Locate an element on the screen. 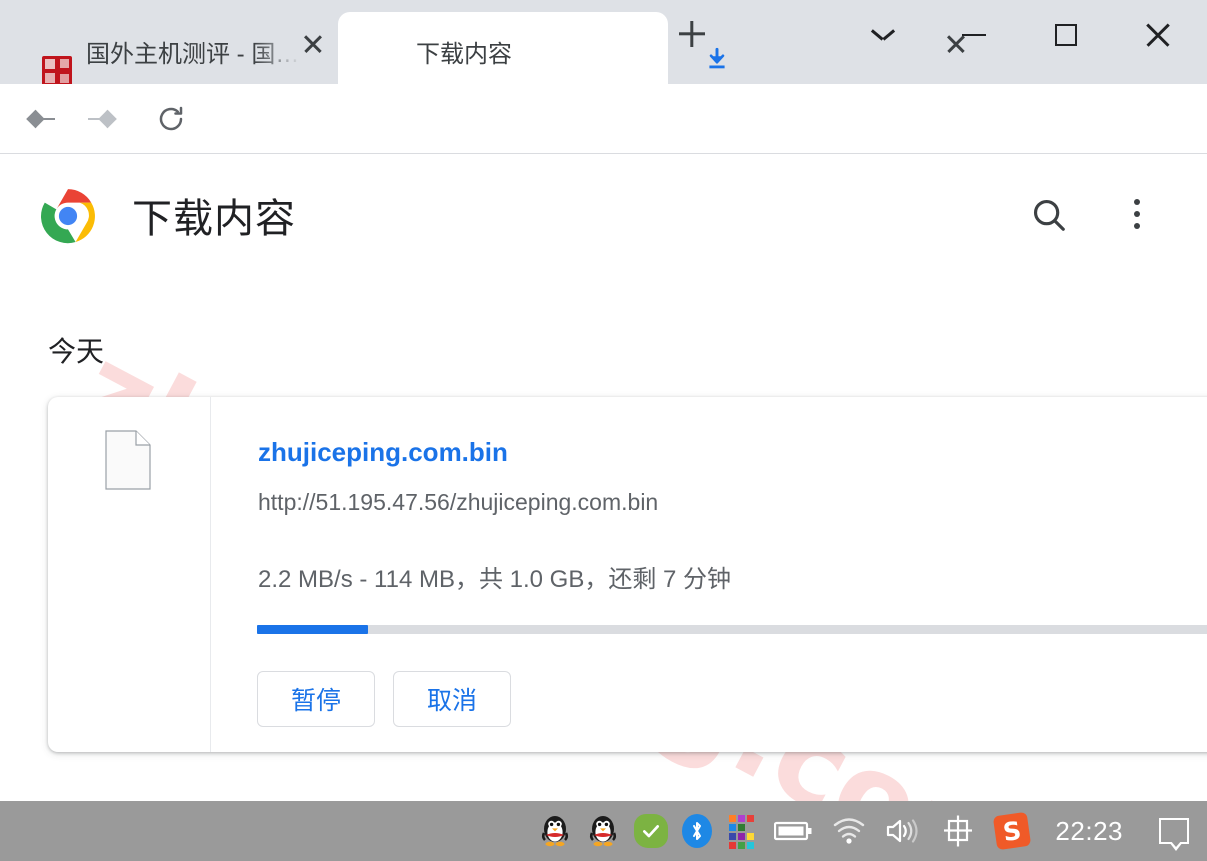  battery-icon is located at coordinates (794, 831).